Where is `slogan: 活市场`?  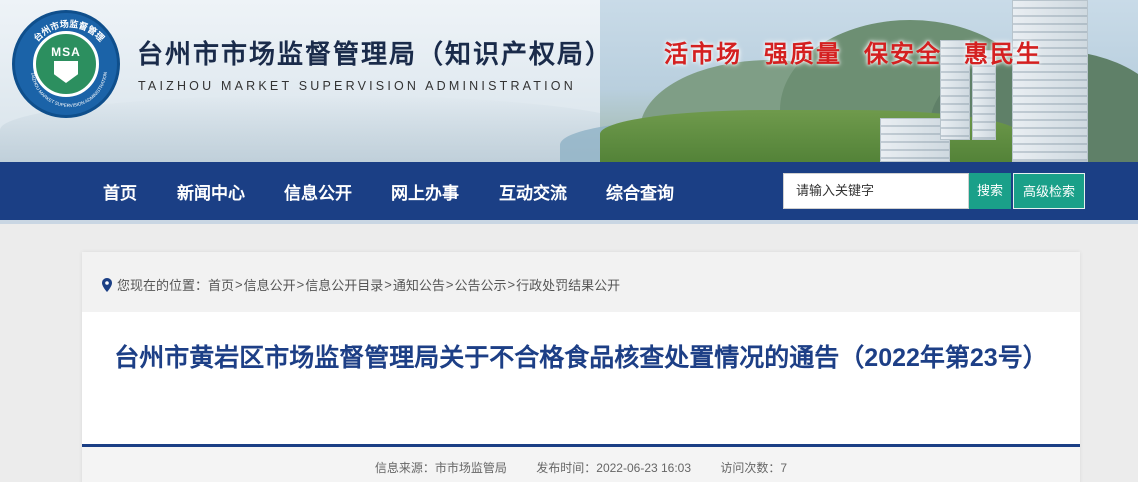
slogan: 活市场 is located at coordinates (703, 53).